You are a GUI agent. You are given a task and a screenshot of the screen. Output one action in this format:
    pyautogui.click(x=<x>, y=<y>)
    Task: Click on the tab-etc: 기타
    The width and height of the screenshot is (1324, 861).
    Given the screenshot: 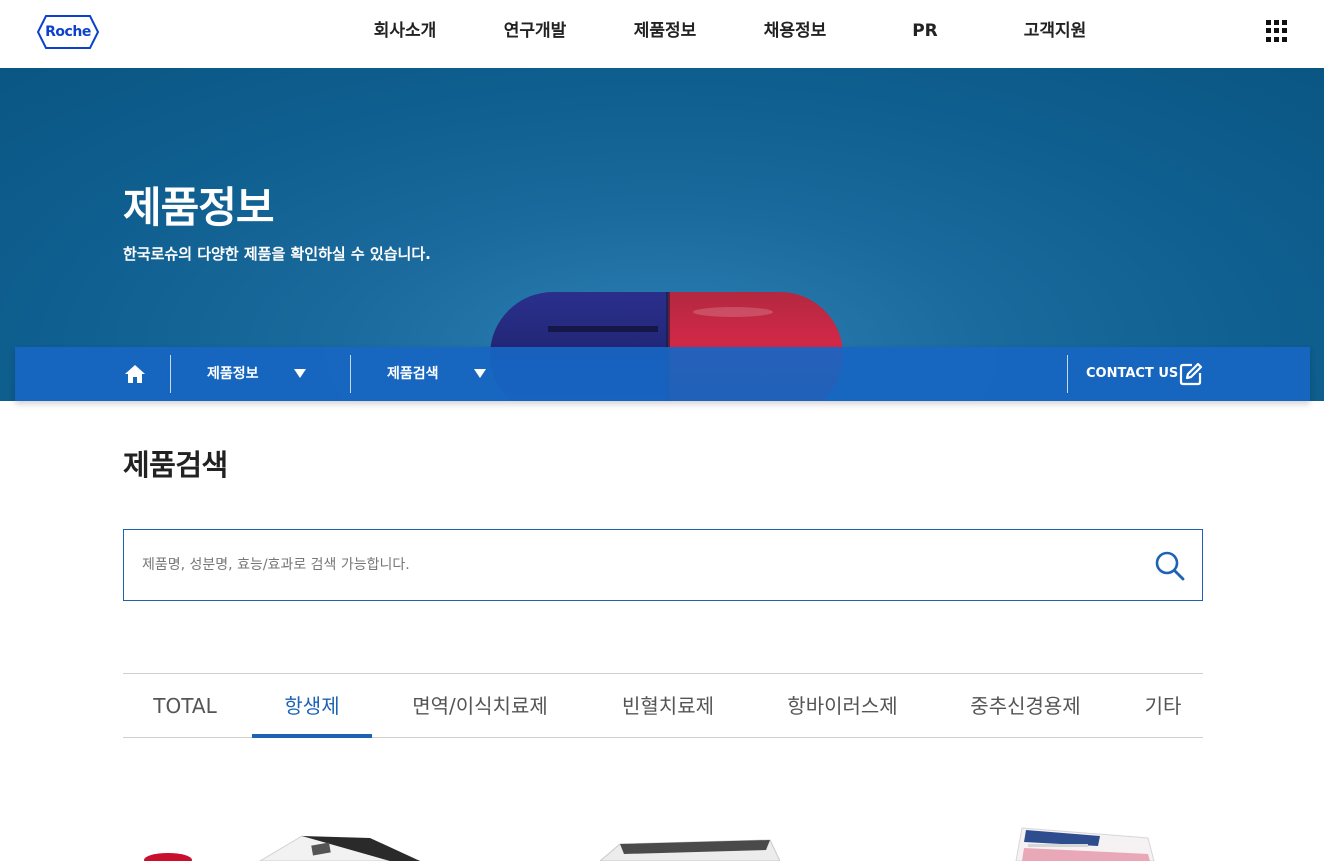 What is the action you would take?
    pyautogui.click(x=1163, y=706)
    